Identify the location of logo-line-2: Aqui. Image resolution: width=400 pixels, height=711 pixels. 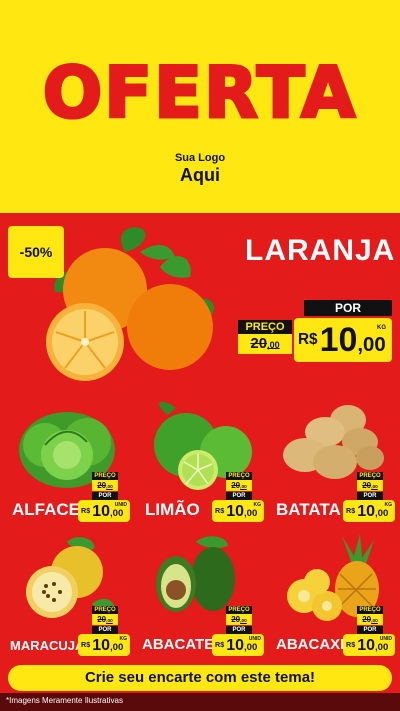
(200, 175).